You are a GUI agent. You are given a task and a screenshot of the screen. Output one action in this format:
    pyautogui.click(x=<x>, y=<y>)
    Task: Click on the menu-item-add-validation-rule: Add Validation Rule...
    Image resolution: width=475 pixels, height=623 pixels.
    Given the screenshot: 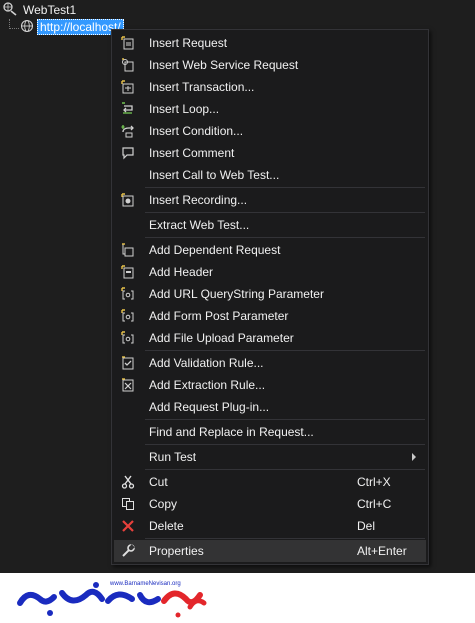 What is the action you would take?
    pyautogui.click(x=270, y=363)
    